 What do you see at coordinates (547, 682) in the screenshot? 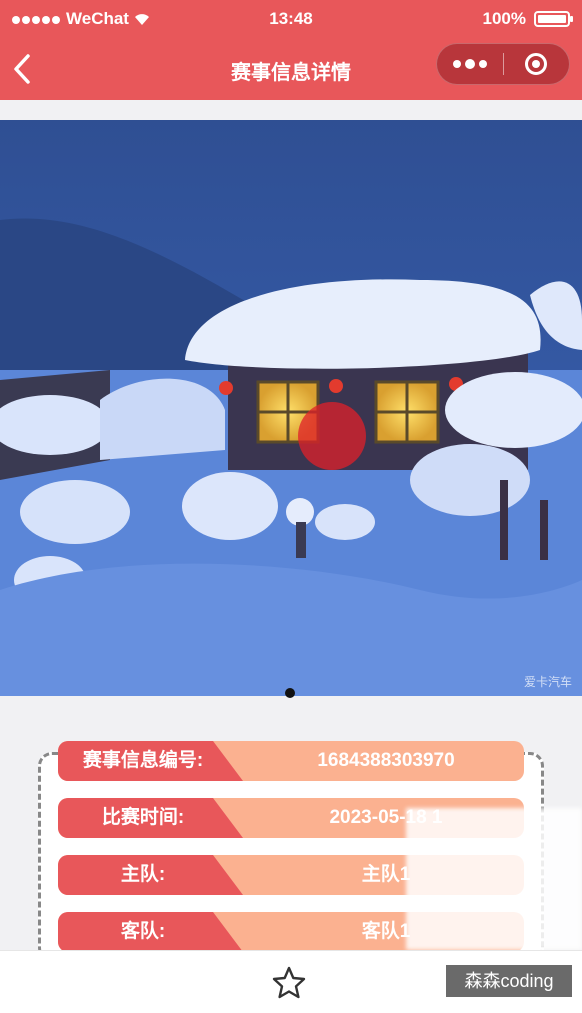
I see `image-watermark: 爱卡汽车` at bounding box center [547, 682].